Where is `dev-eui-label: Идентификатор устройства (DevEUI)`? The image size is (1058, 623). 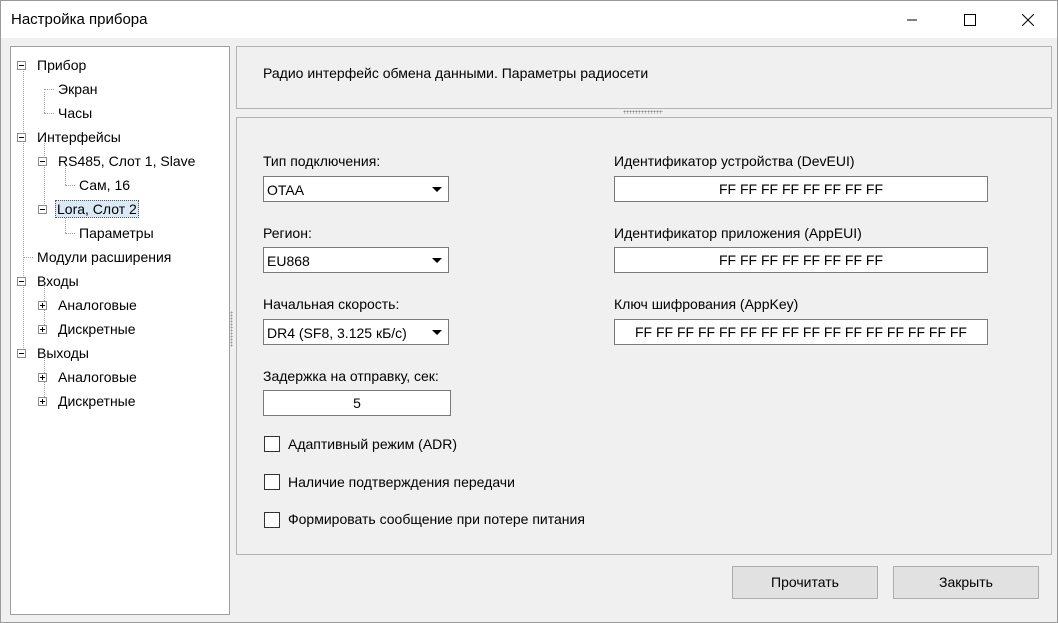
dev-eui-label: Идентификатор устройства (DevEUI) is located at coordinates (734, 161).